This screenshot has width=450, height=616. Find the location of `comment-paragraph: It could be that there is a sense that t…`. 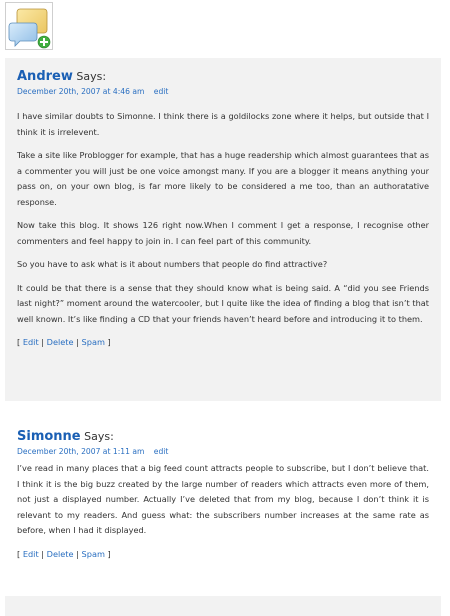

comment-paragraph: It could be that there is a sense that t… is located at coordinates (223, 303).